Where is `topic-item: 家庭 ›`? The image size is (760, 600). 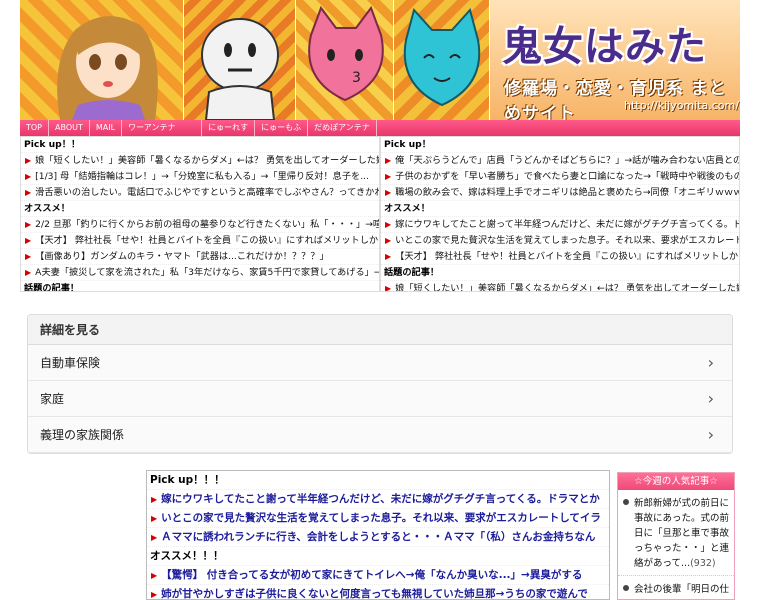 topic-item: 家庭 › is located at coordinates (380, 399).